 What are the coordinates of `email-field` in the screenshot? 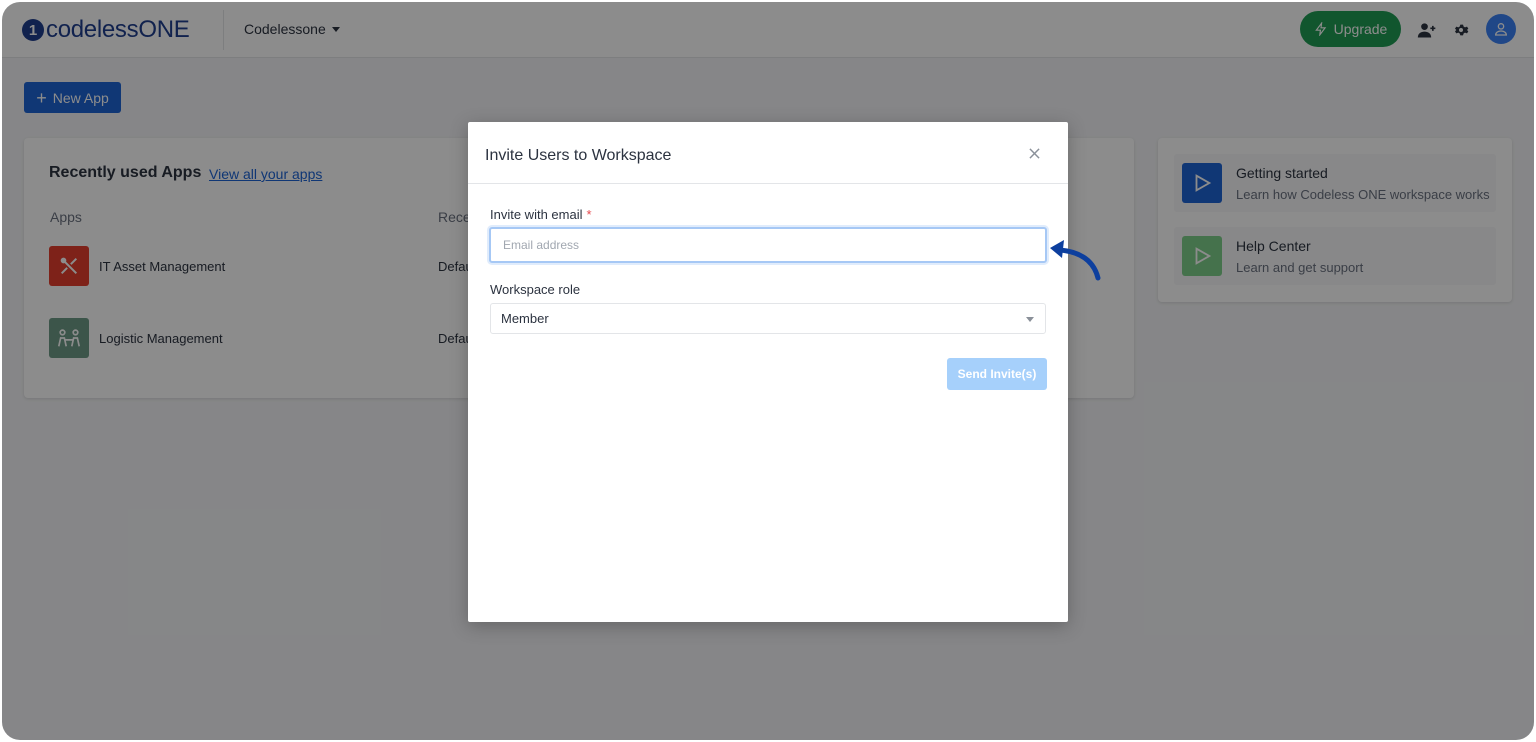 It's located at (768, 245).